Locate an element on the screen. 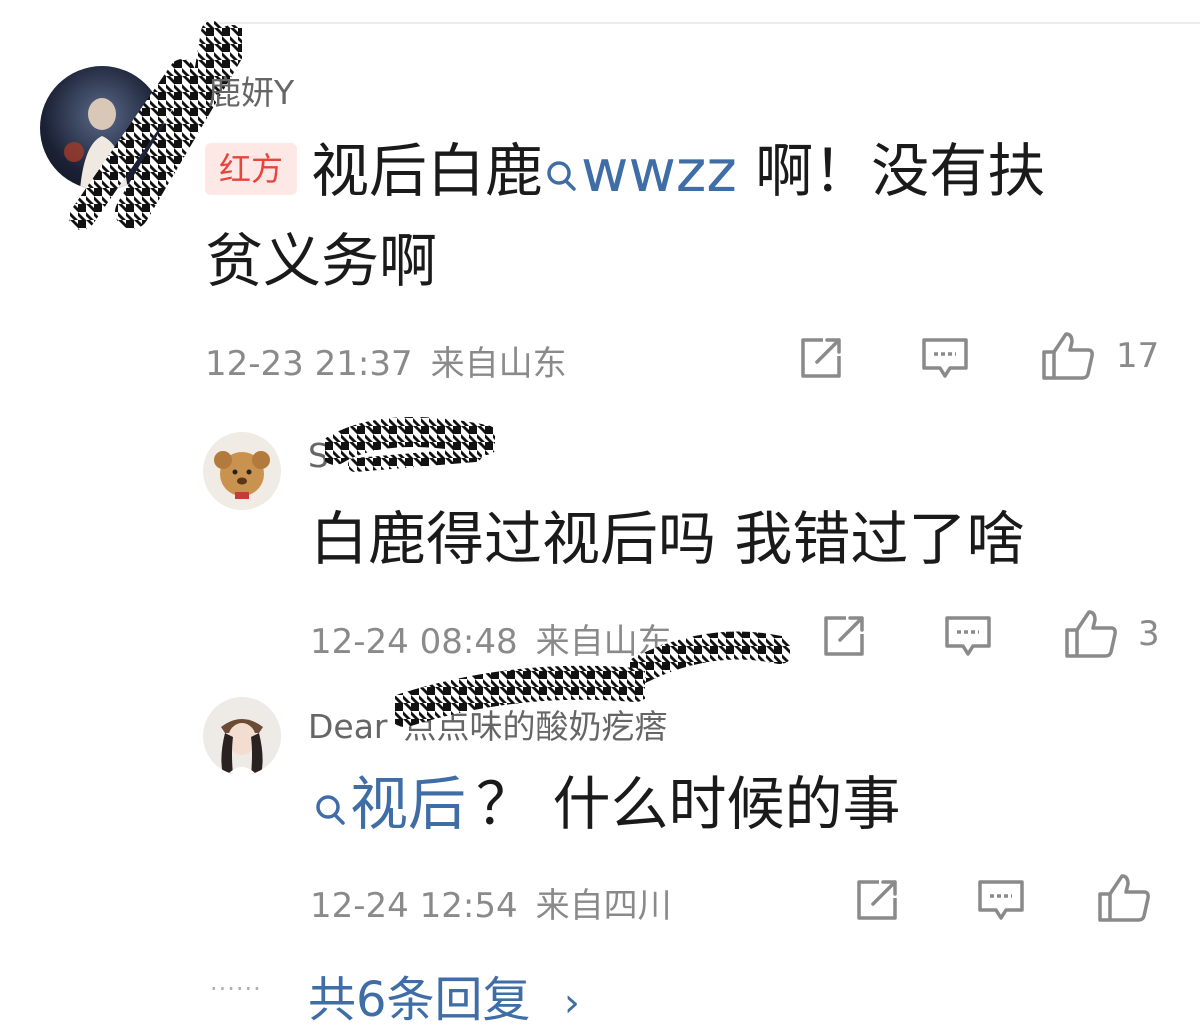  reply-text-part: ？ 什么时候的事 is located at coordinates (688, 804).